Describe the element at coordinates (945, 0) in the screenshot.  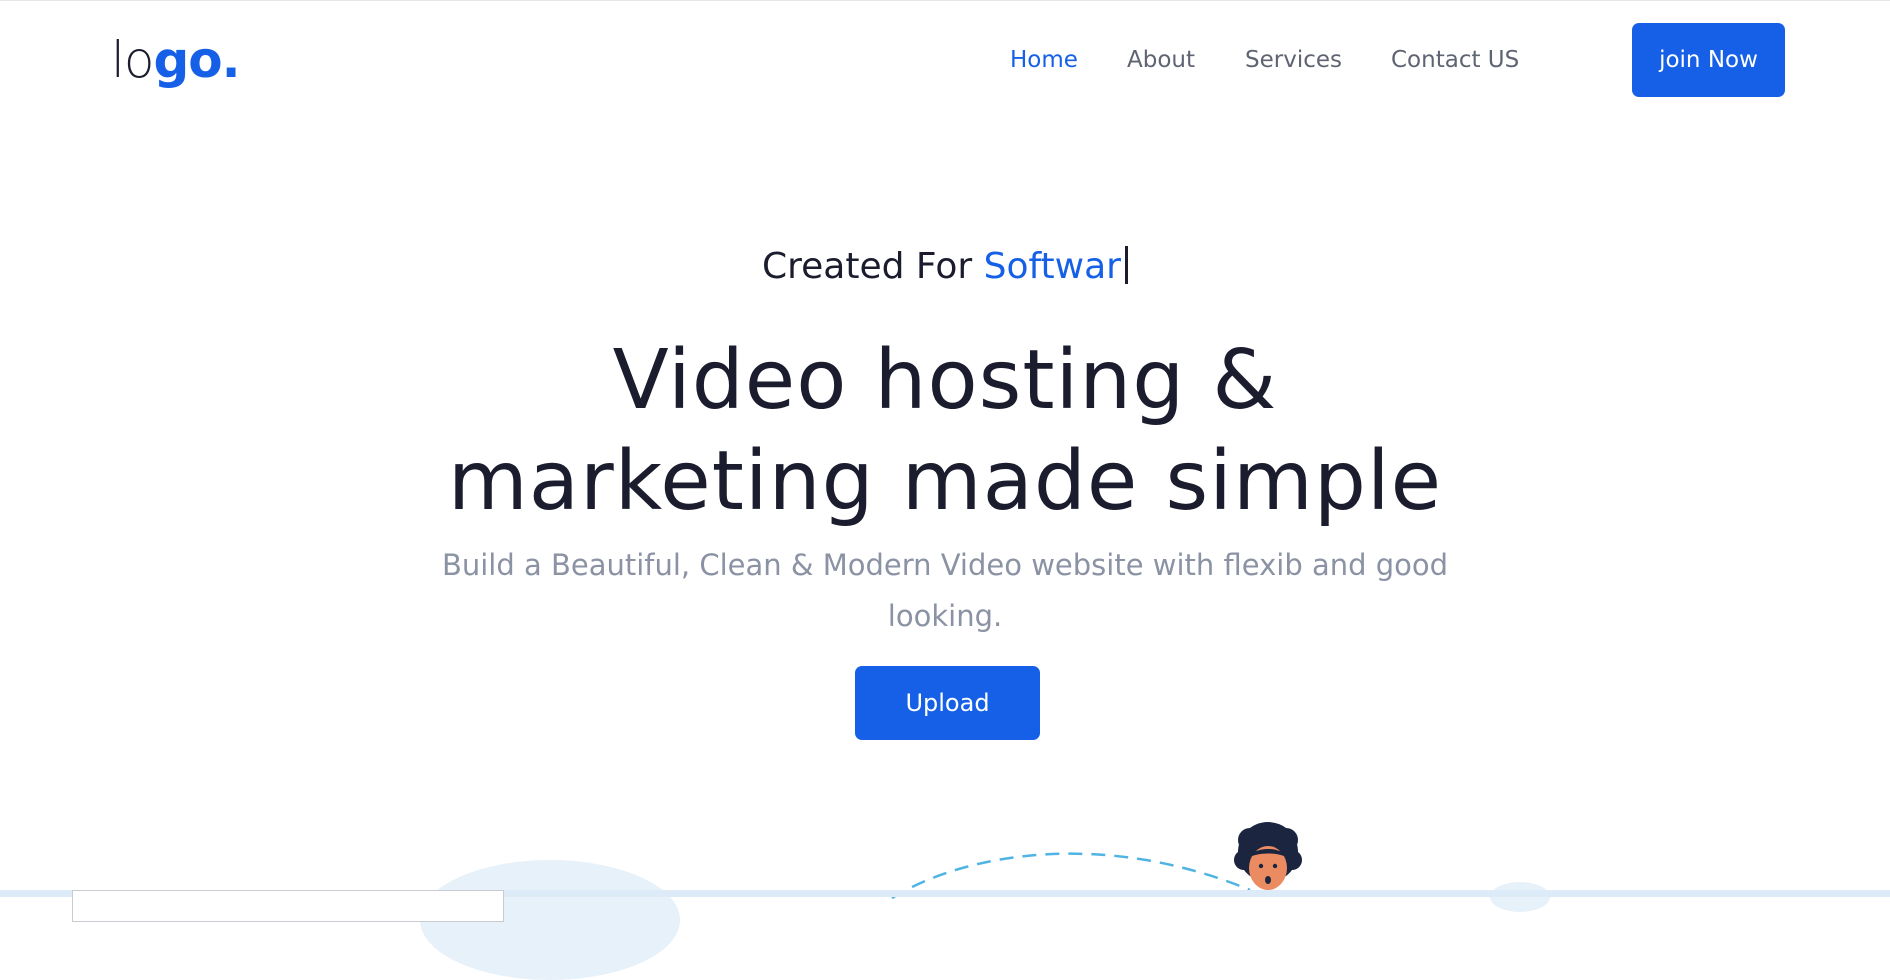
I see `top-border` at that location.